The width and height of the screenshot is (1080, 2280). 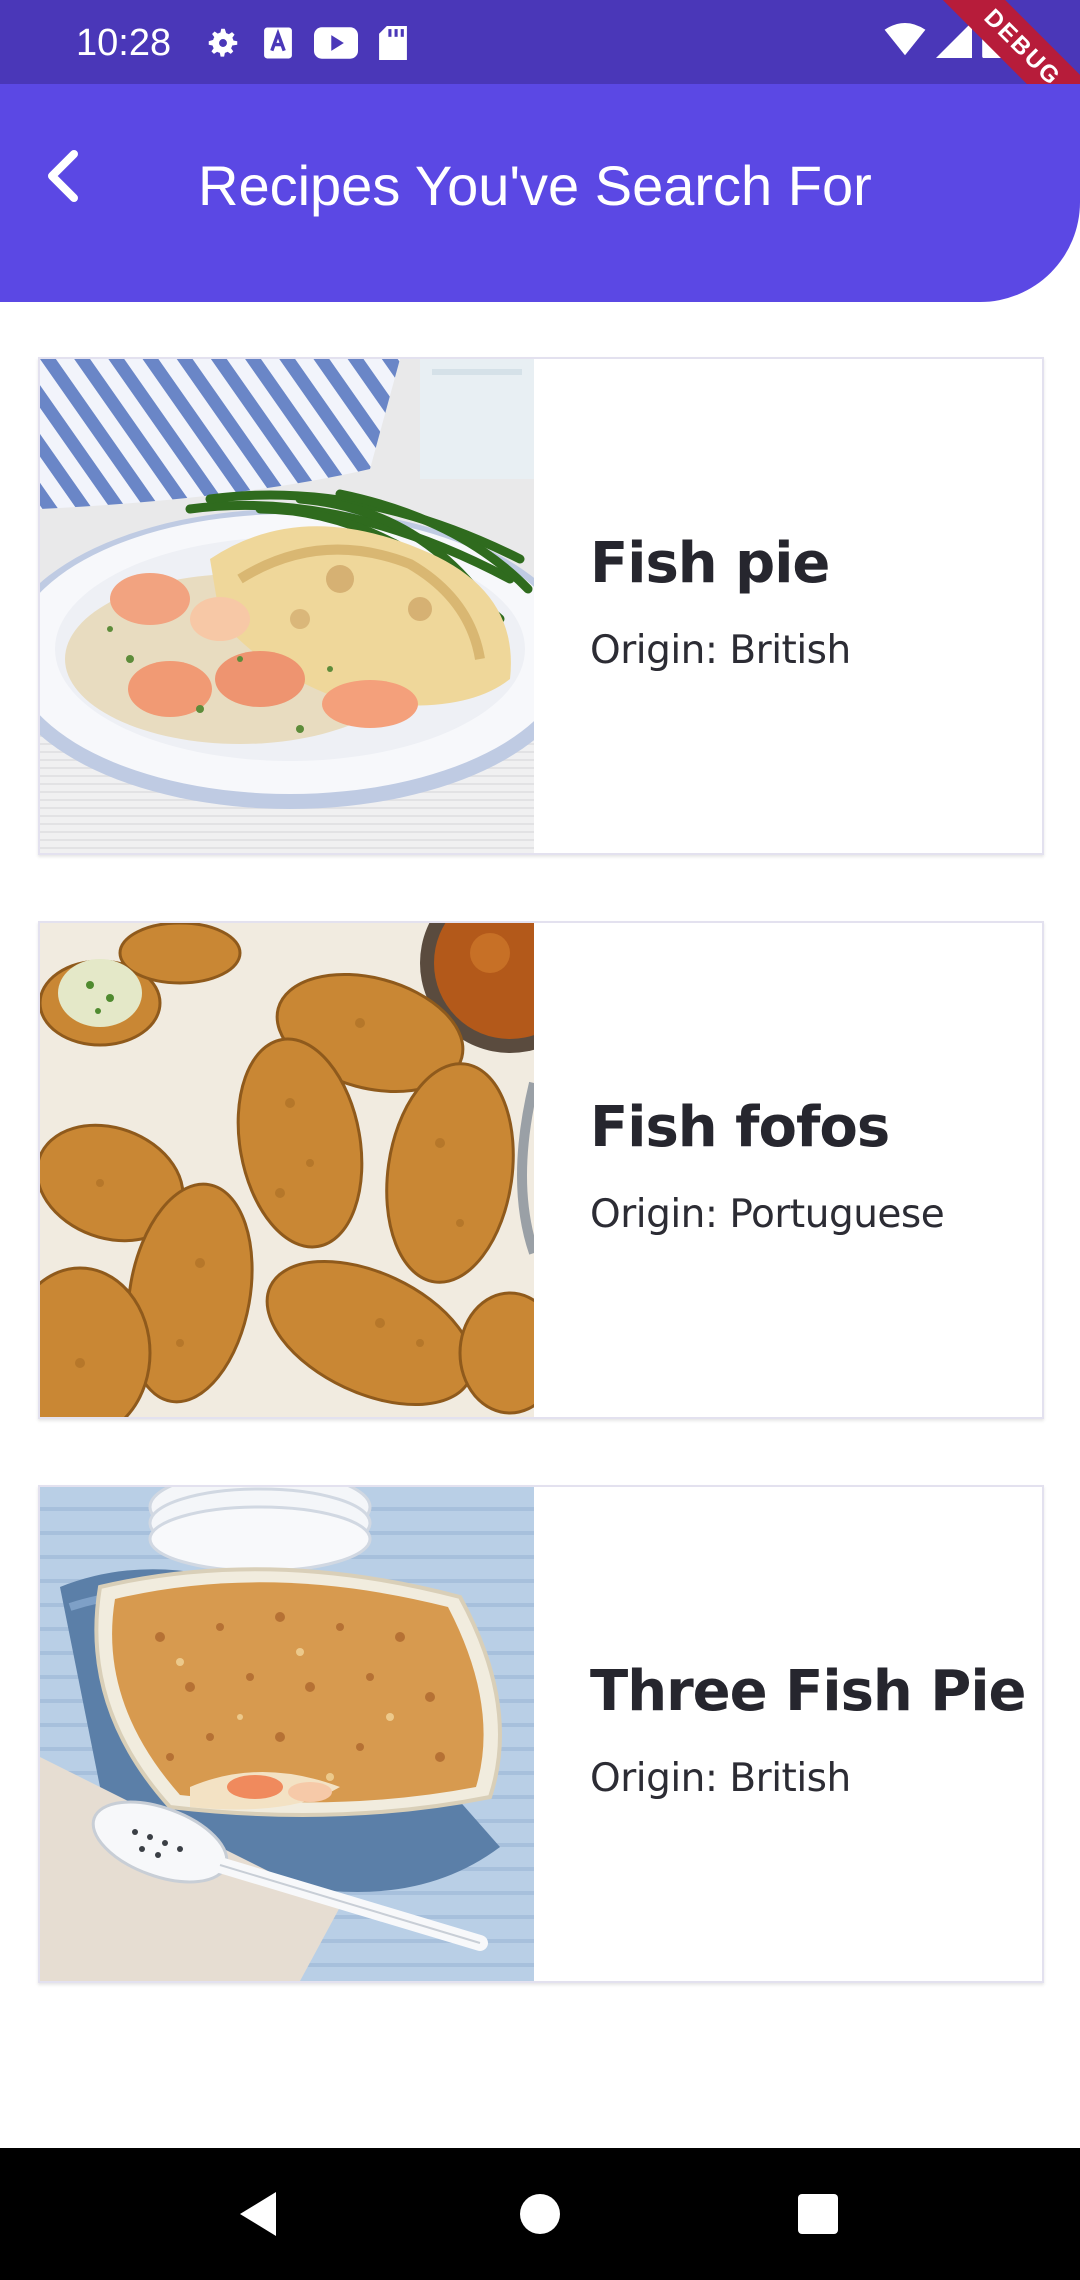 I want to click on recents-square-icon, so click(x=818, y=2214).